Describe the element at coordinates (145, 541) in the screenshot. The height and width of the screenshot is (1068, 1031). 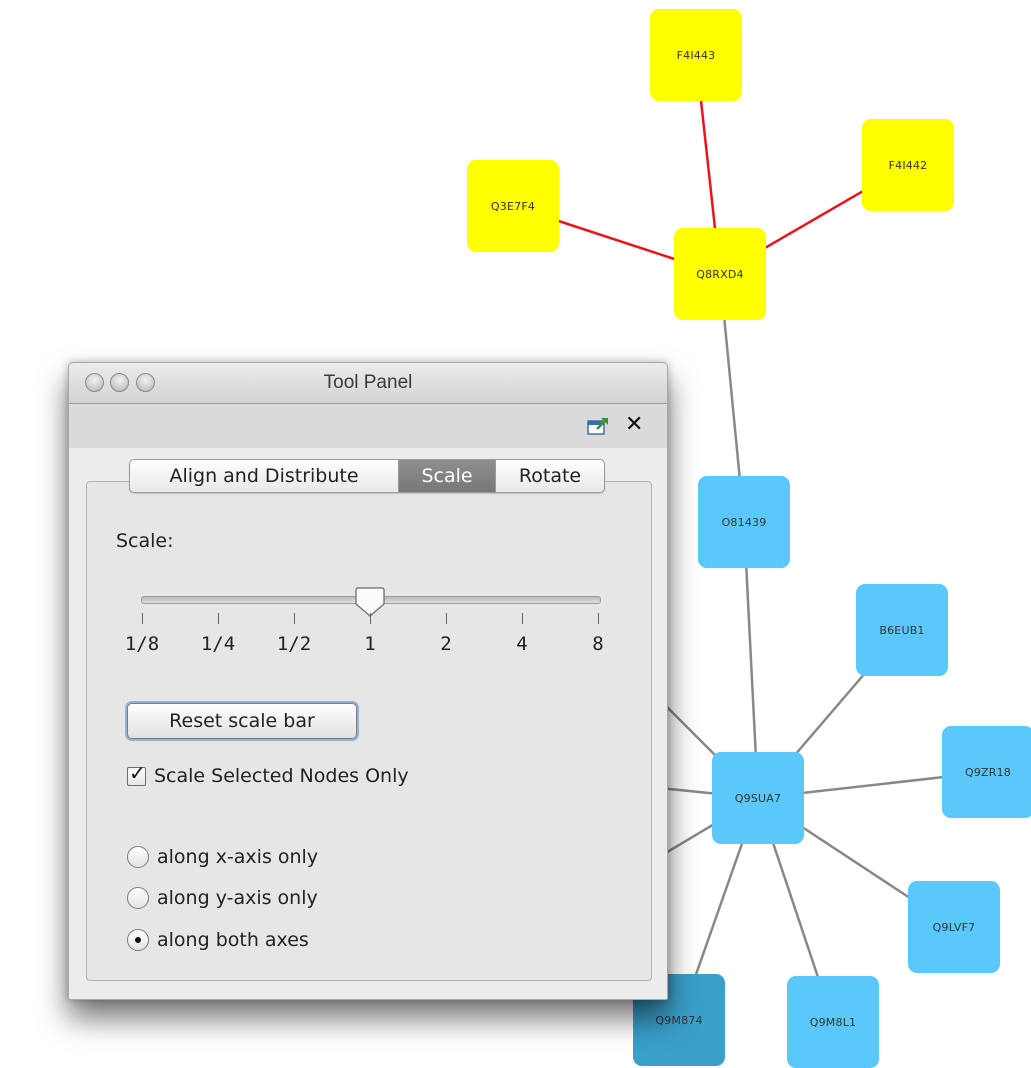
I see `scale-label: Scale:` at that location.